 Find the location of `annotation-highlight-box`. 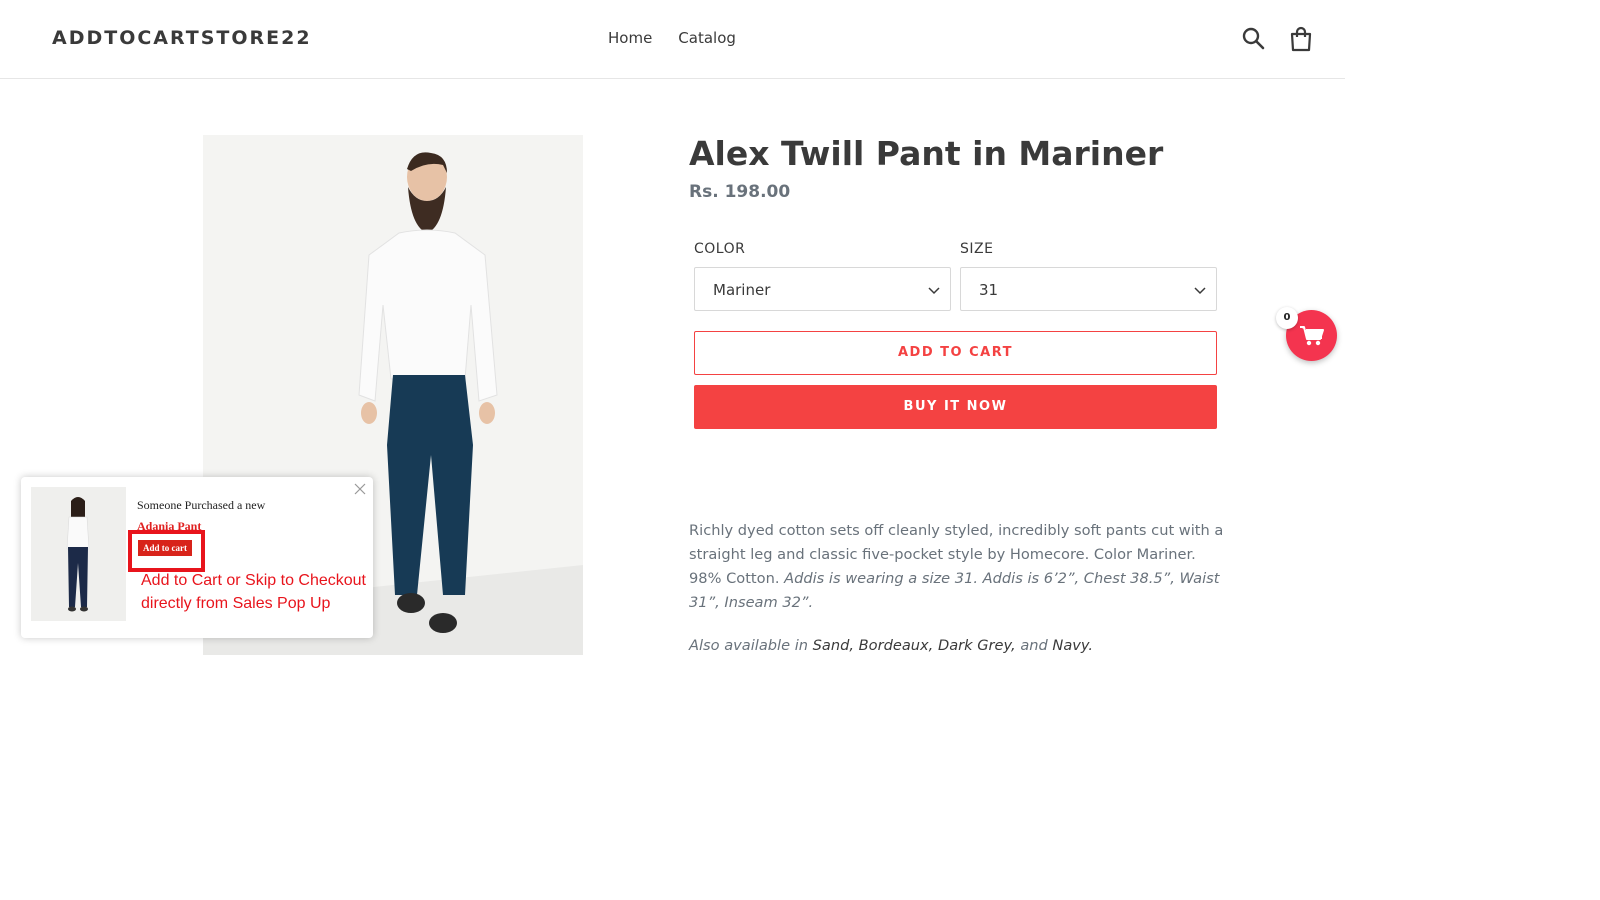

annotation-highlight-box is located at coordinates (166, 551).